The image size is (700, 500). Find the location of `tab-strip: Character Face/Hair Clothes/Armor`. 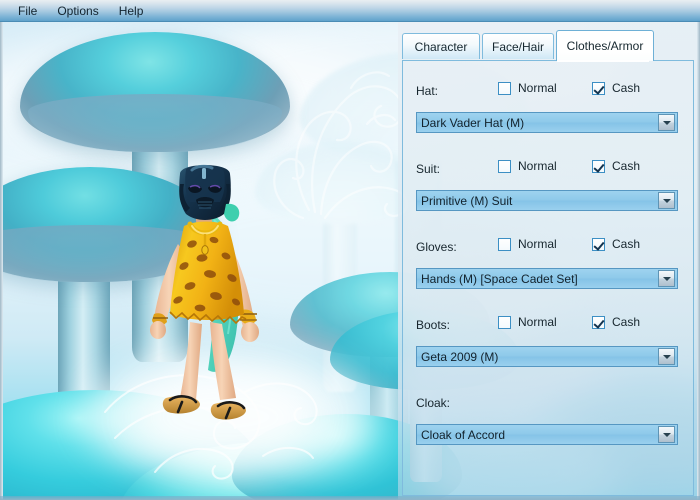

tab-strip: Character Face/Hair Clothes/Armor is located at coordinates (548, 45).